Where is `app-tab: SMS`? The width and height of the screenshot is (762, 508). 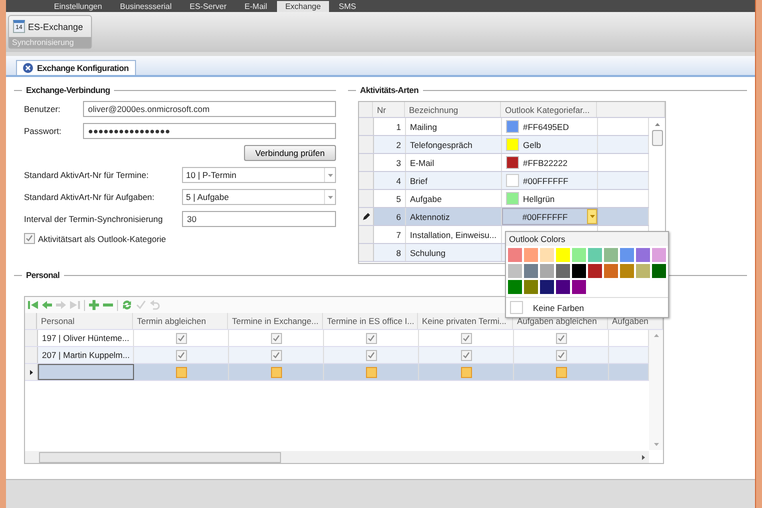 app-tab: SMS is located at coordinates (347, 6).